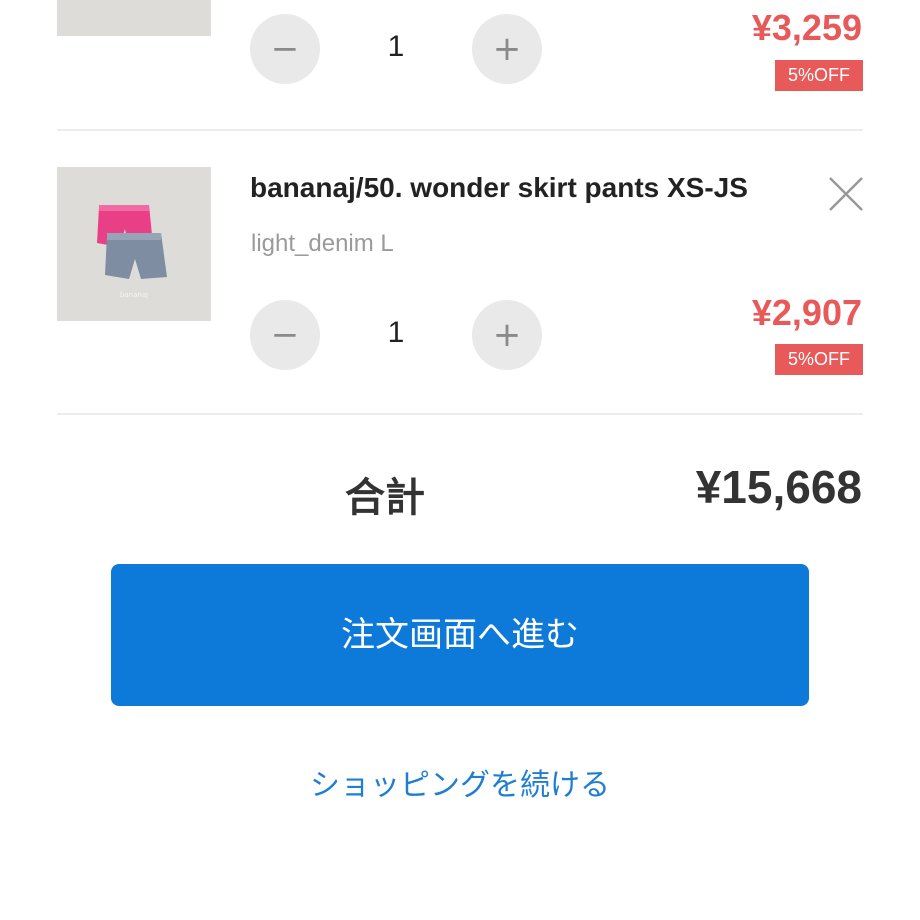  I want to click on product-thumbnail, so click(134, 18).